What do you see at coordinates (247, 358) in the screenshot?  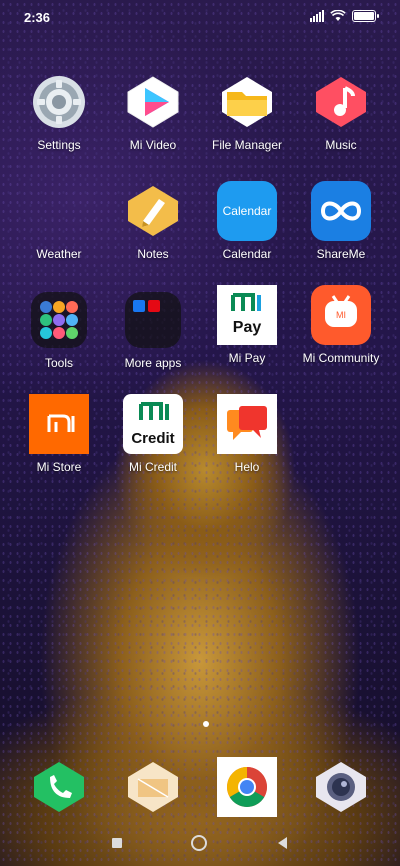 I see `app-label: Mi Pay` at bounding box center [247, 358].